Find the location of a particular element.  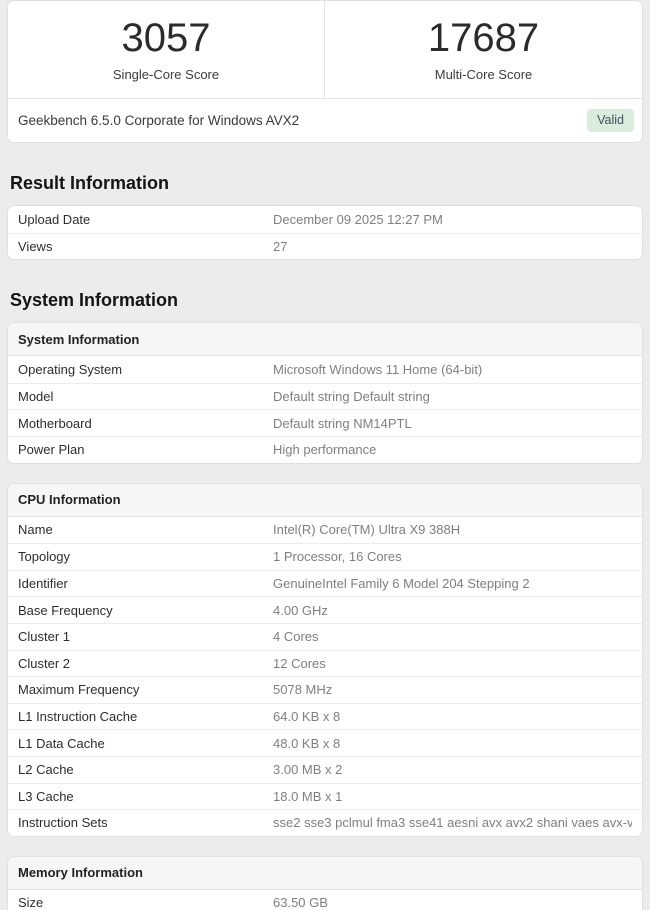

table-row: Power Plan High performance is located at coordinates (325, 449).